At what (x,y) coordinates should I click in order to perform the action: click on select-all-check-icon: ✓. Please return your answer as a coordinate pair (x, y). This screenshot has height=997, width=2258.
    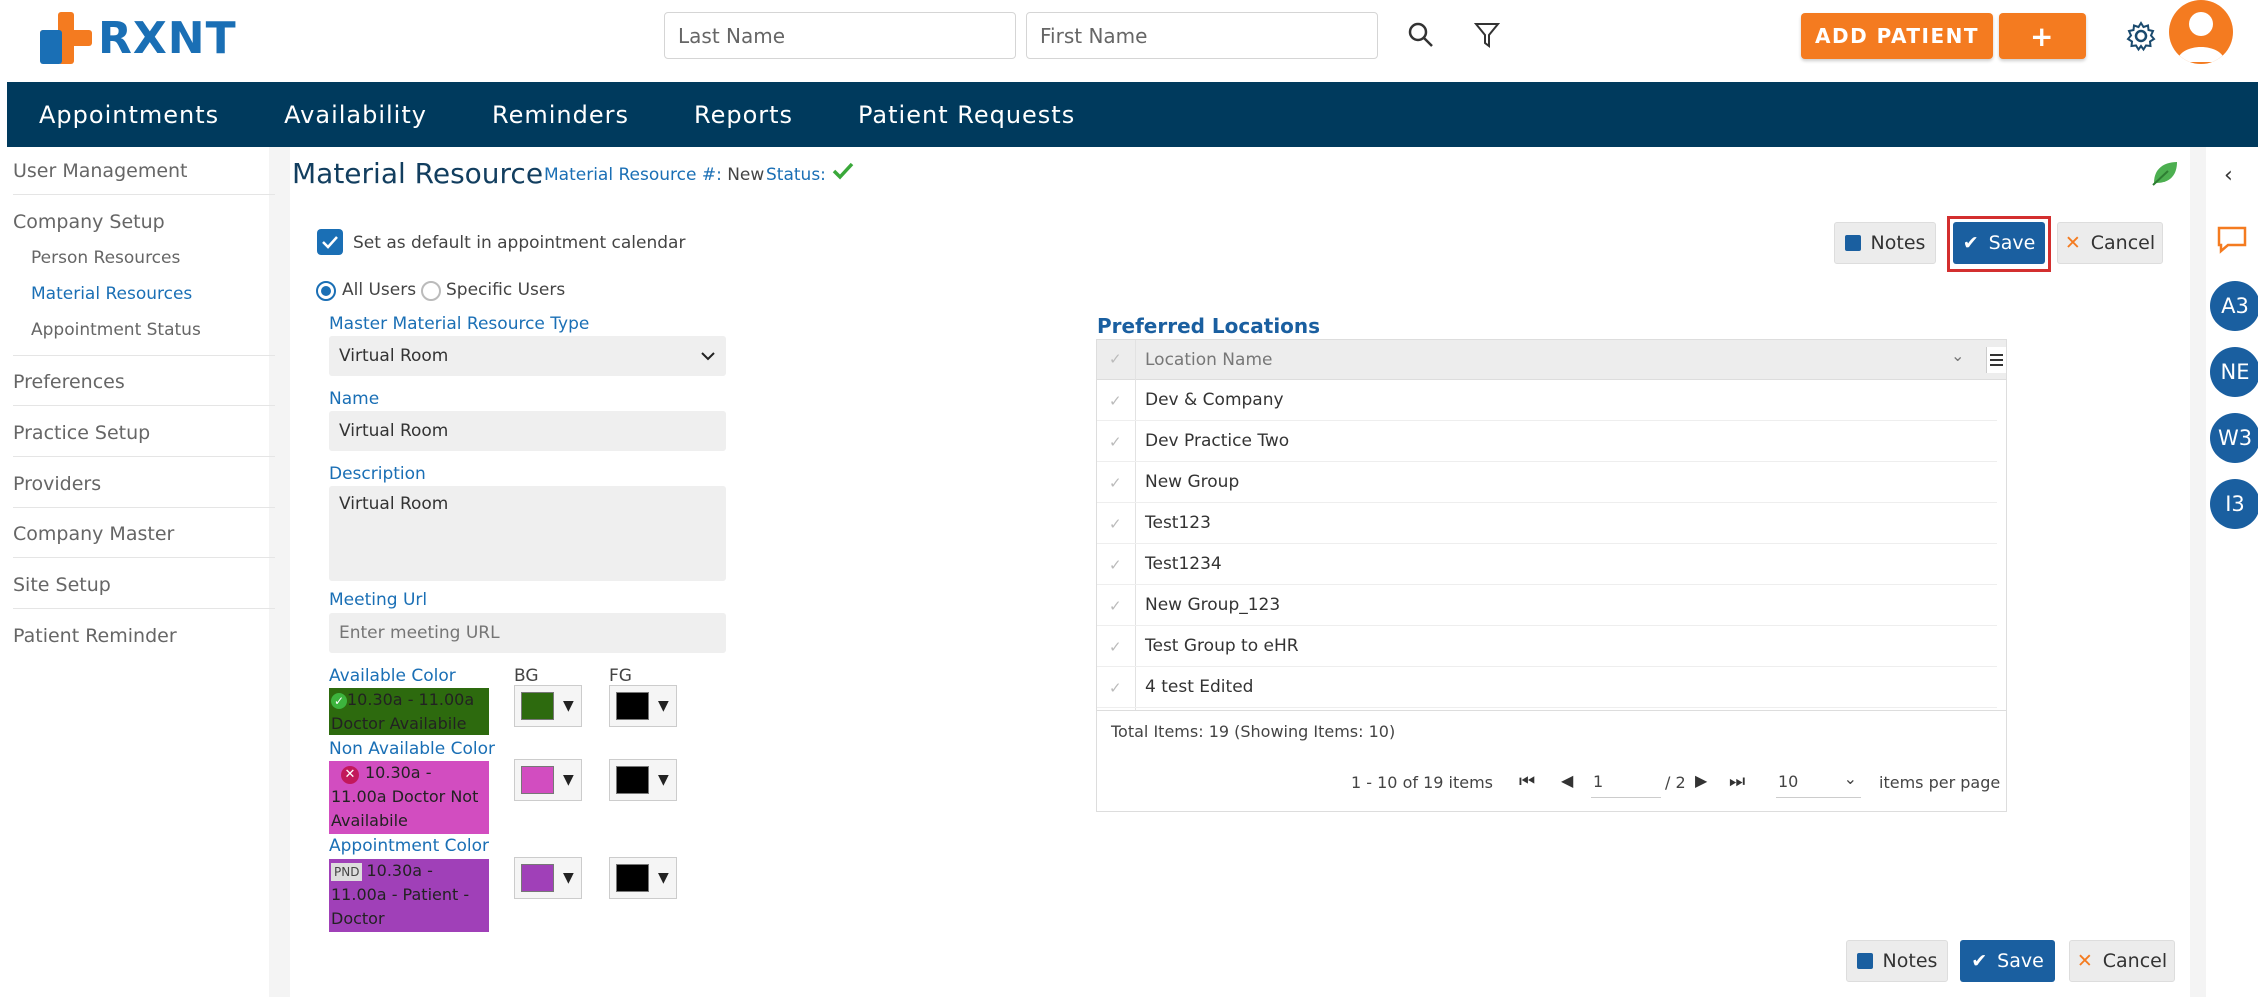
    Looking at the image, I should click on (1115, 359).